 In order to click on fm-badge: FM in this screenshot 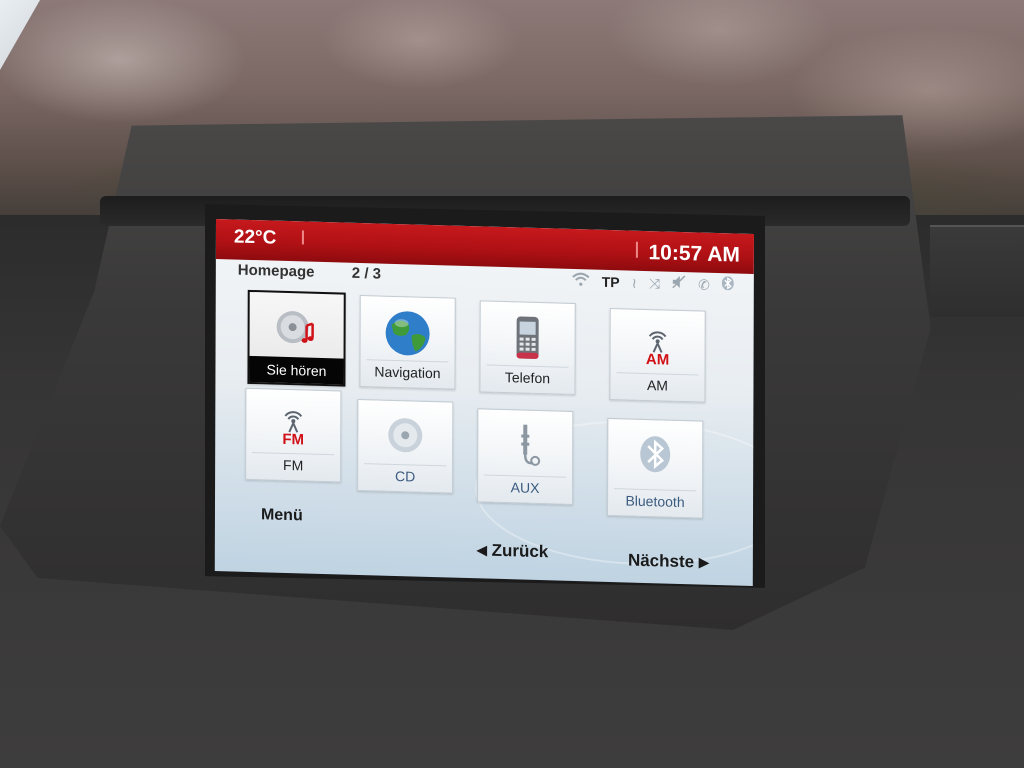, I will do `click(293, 440)`.